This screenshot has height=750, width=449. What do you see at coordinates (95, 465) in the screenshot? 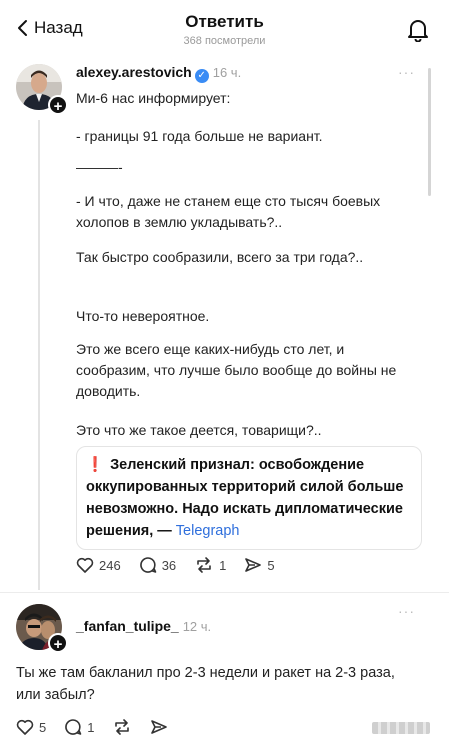
I see `exclamation-icon: ❗` at bounding box center [95, 465].